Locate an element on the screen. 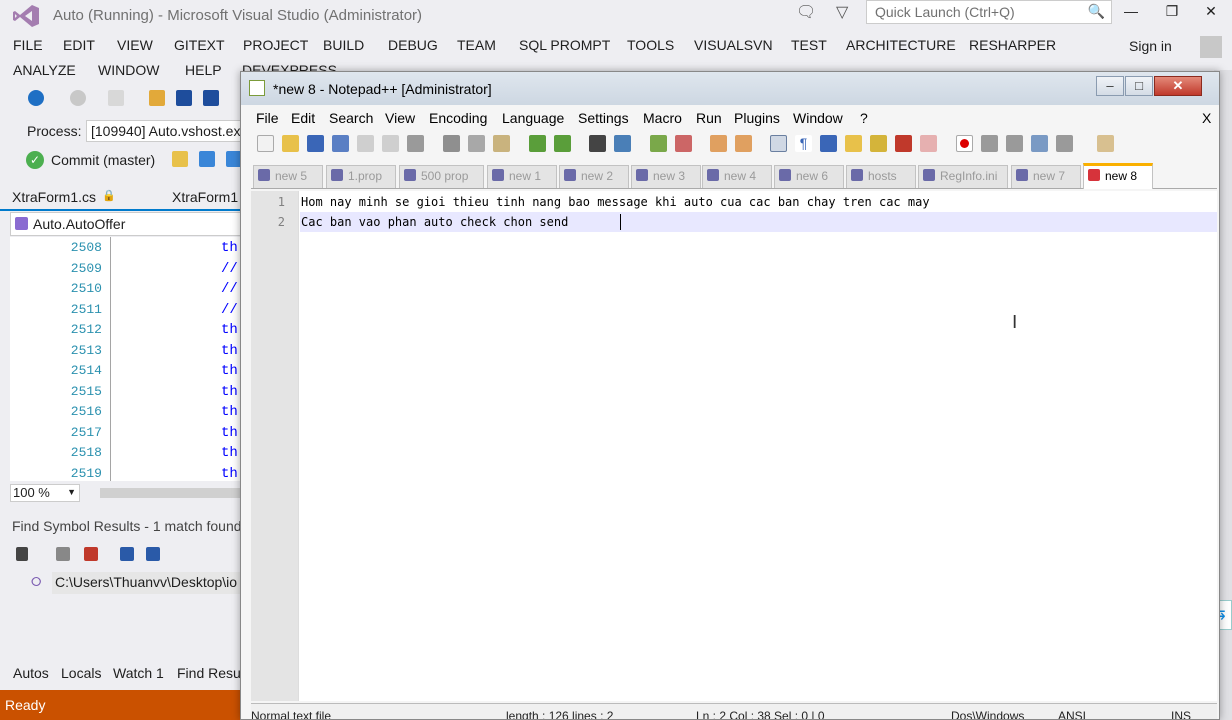 The height and width of the screenshot is (720, 1232). menu-file: FILE is located at coordinates (28, 45).